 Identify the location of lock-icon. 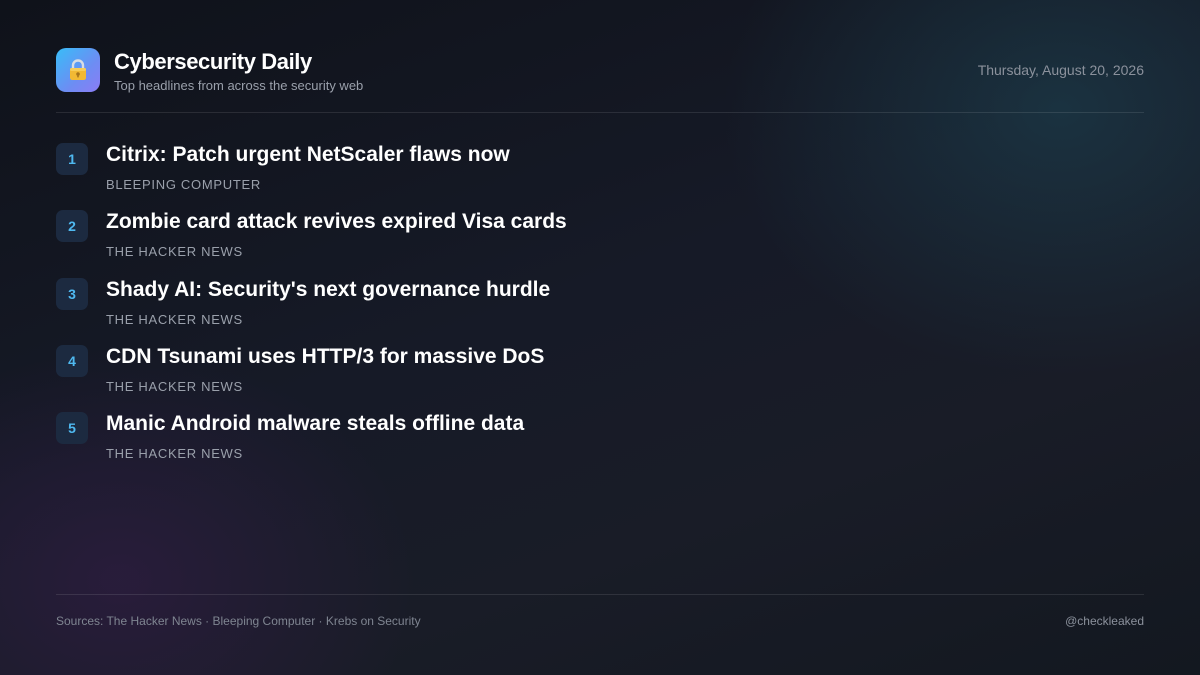
(78, 70).